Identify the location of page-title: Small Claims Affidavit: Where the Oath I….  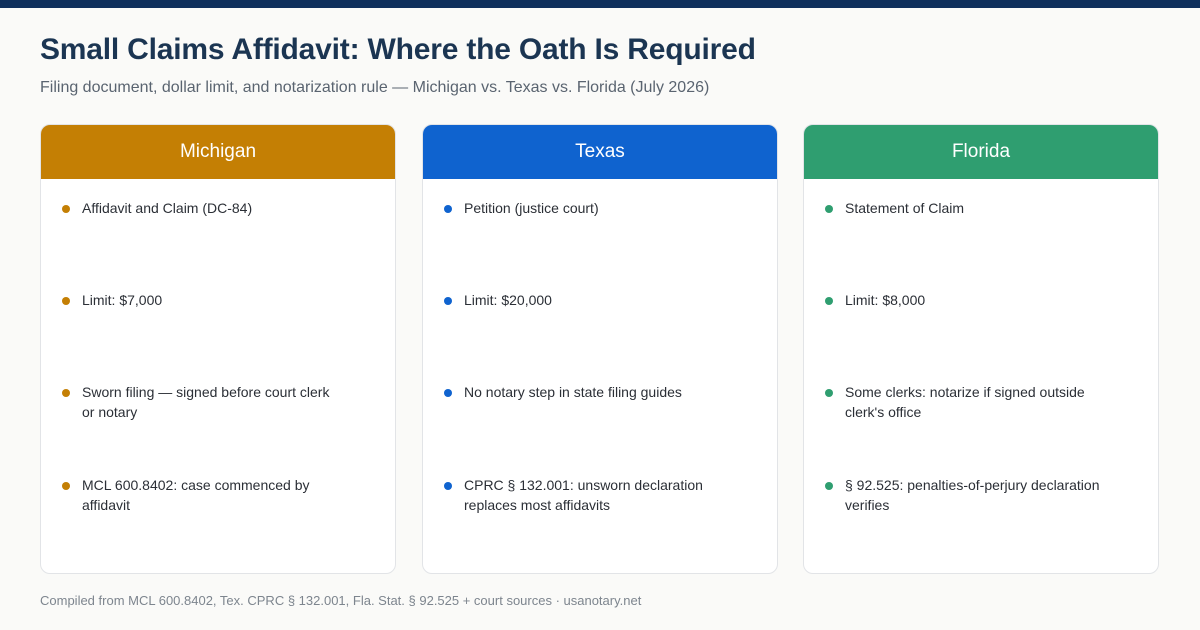
(398, 49).